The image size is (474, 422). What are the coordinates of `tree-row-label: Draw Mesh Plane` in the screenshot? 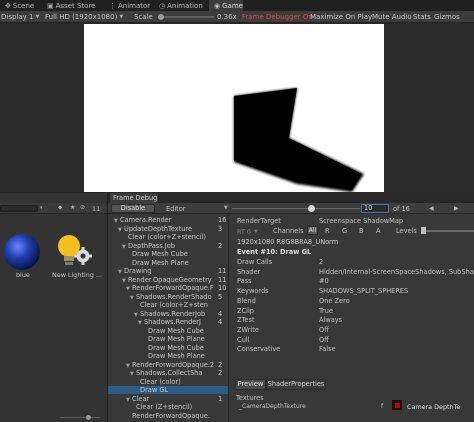 It's located at (160, 262).